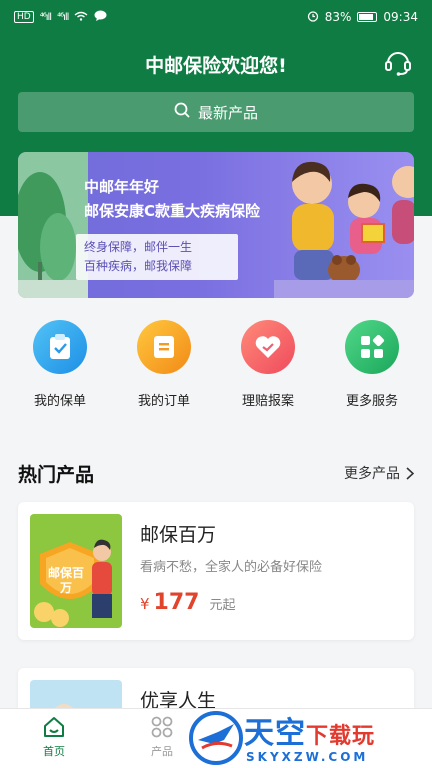  Describe the element at coordinates (275, 733) in the screenshot. I see `watermark-big: 天空` at that location.